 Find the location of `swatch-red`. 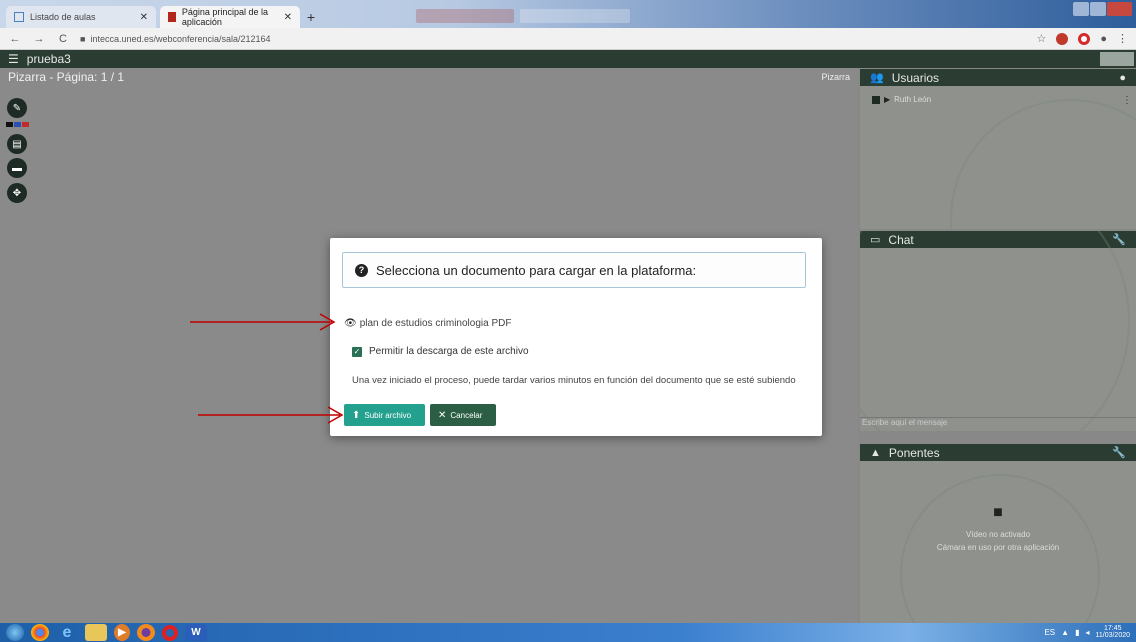

swatch-red is located at coordinates (25, 124).